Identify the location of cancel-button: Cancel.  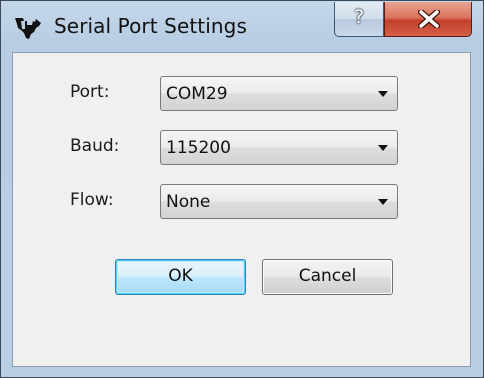
(327, 277).